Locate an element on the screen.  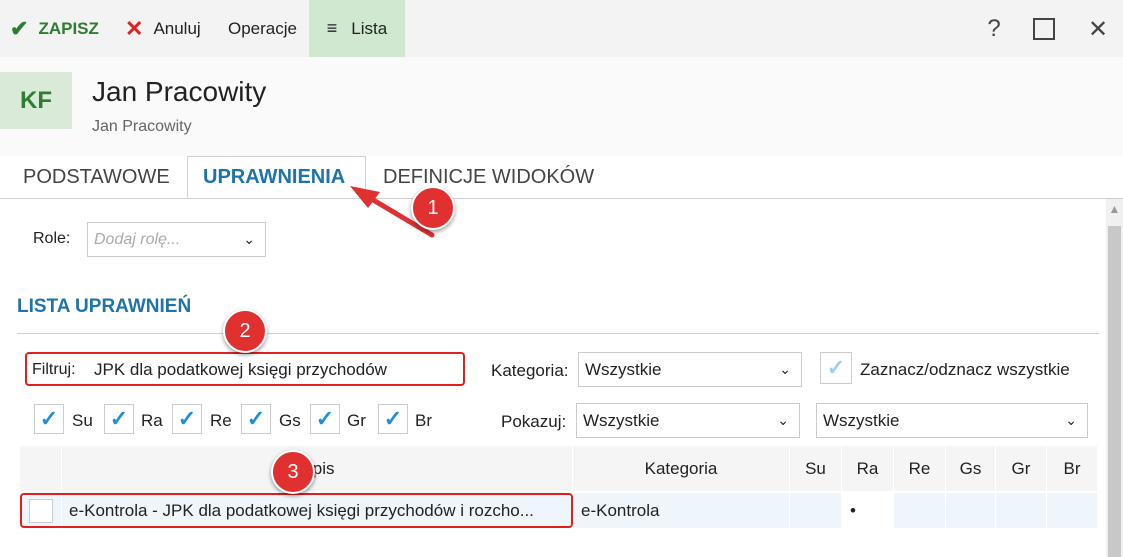
table-row-su is located at coordinates (816, 510).